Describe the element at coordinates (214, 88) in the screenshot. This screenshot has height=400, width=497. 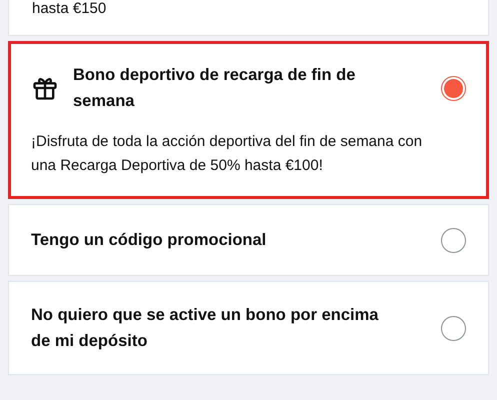
I see `offer-title: Bono deportivo de recarga de fin de semana` at that location.